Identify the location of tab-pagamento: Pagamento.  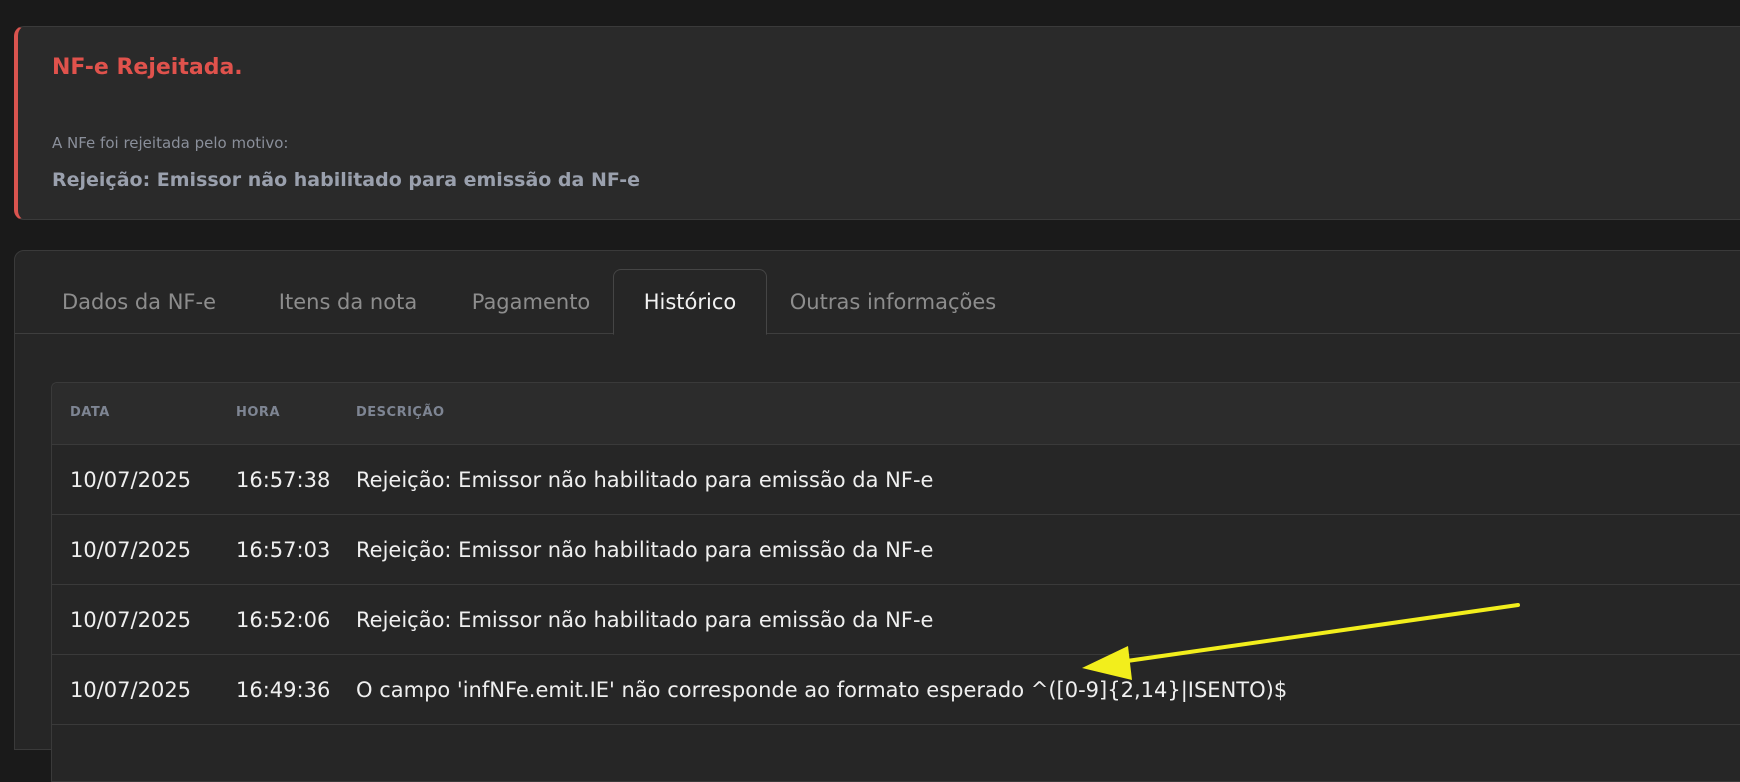
(531, 301).